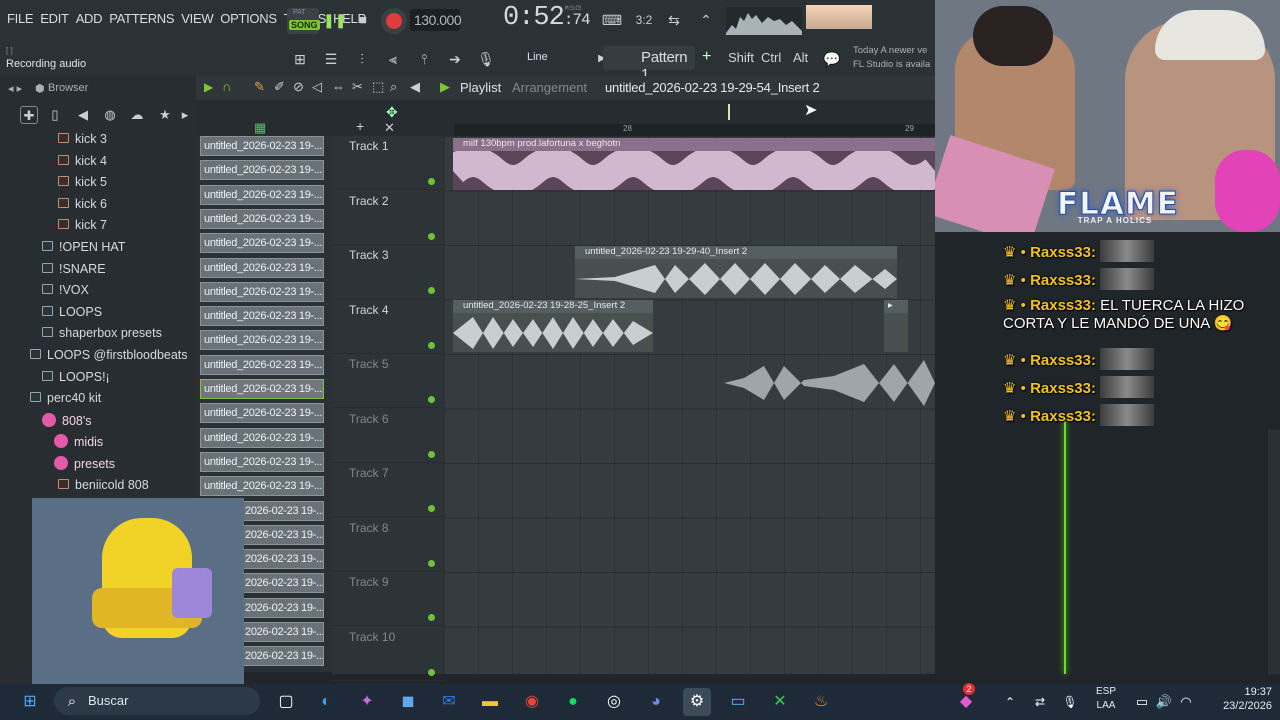  I want to click on menu-file: FILE, so click(20, 18).